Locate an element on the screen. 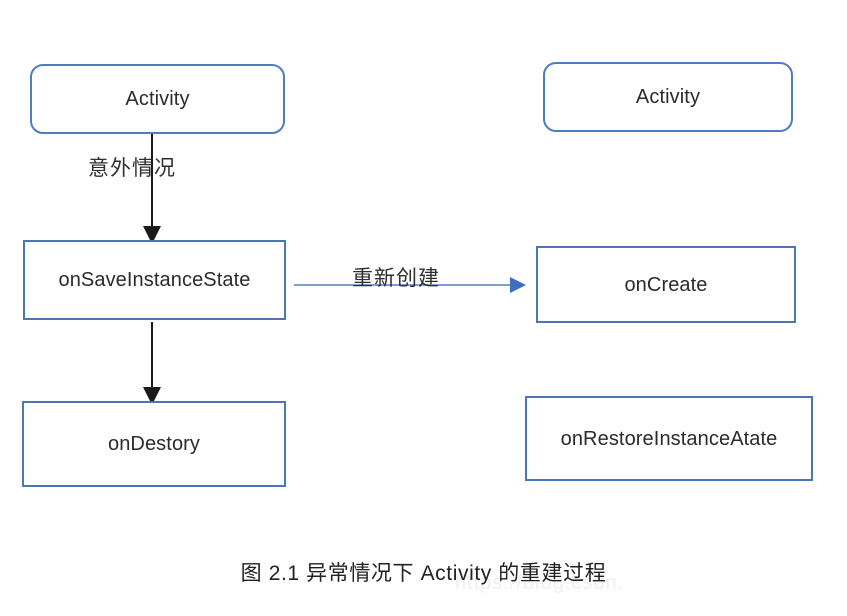  node-label: onSaveInstanceState is located at coordinates (154, 280).